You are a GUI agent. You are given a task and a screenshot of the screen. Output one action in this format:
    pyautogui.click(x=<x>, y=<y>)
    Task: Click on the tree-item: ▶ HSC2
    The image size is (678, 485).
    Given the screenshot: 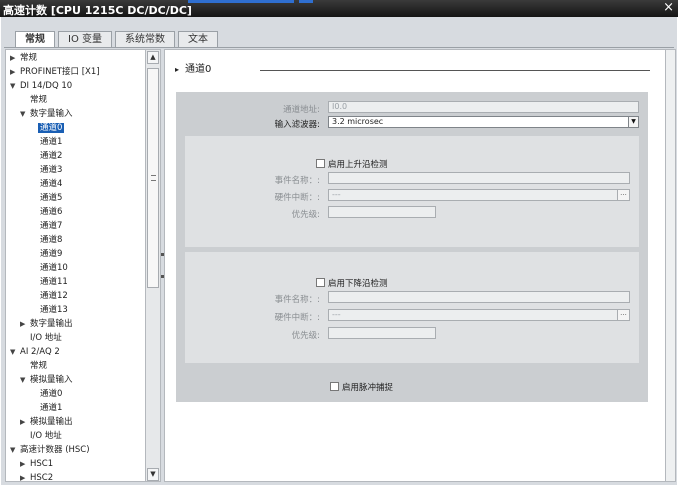 What is the action you would take?
    pyautogui.click(x=37, y=476)
    